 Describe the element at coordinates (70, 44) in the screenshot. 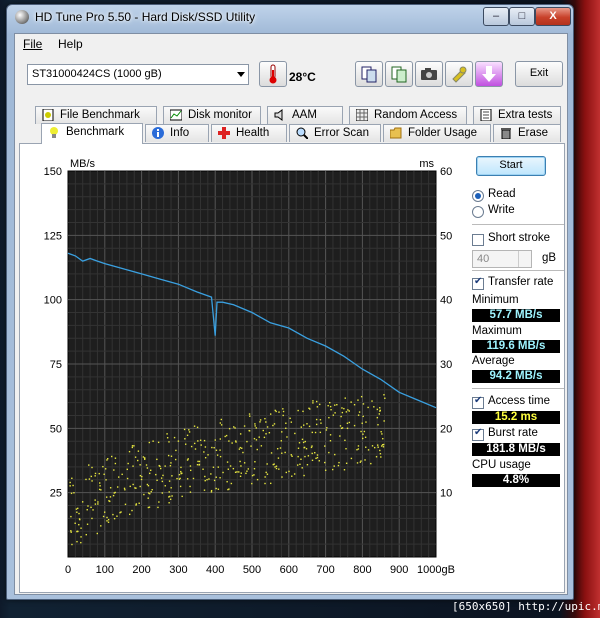

I see `menu-help: Help` at that location.